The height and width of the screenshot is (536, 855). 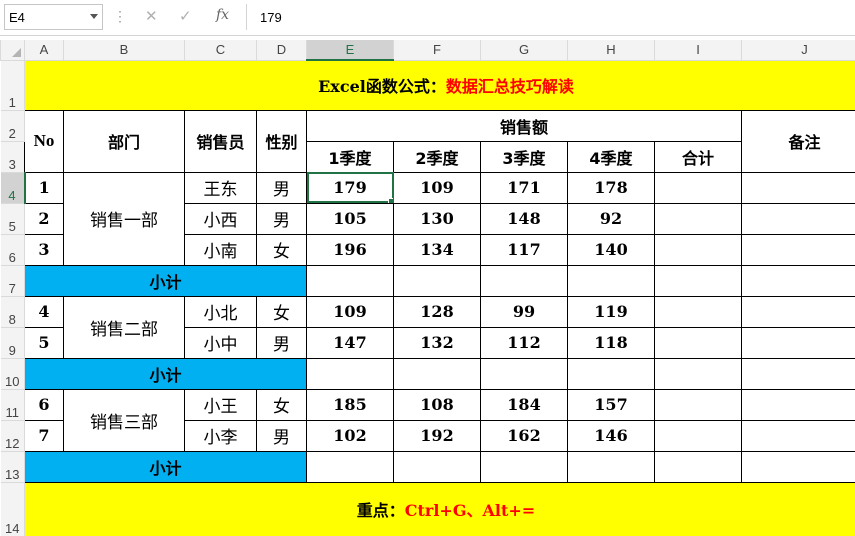 What do you see at coordinates (611, 50) in the screenshot?
I see `column-header-h: H` at bounding box center [611, 50].